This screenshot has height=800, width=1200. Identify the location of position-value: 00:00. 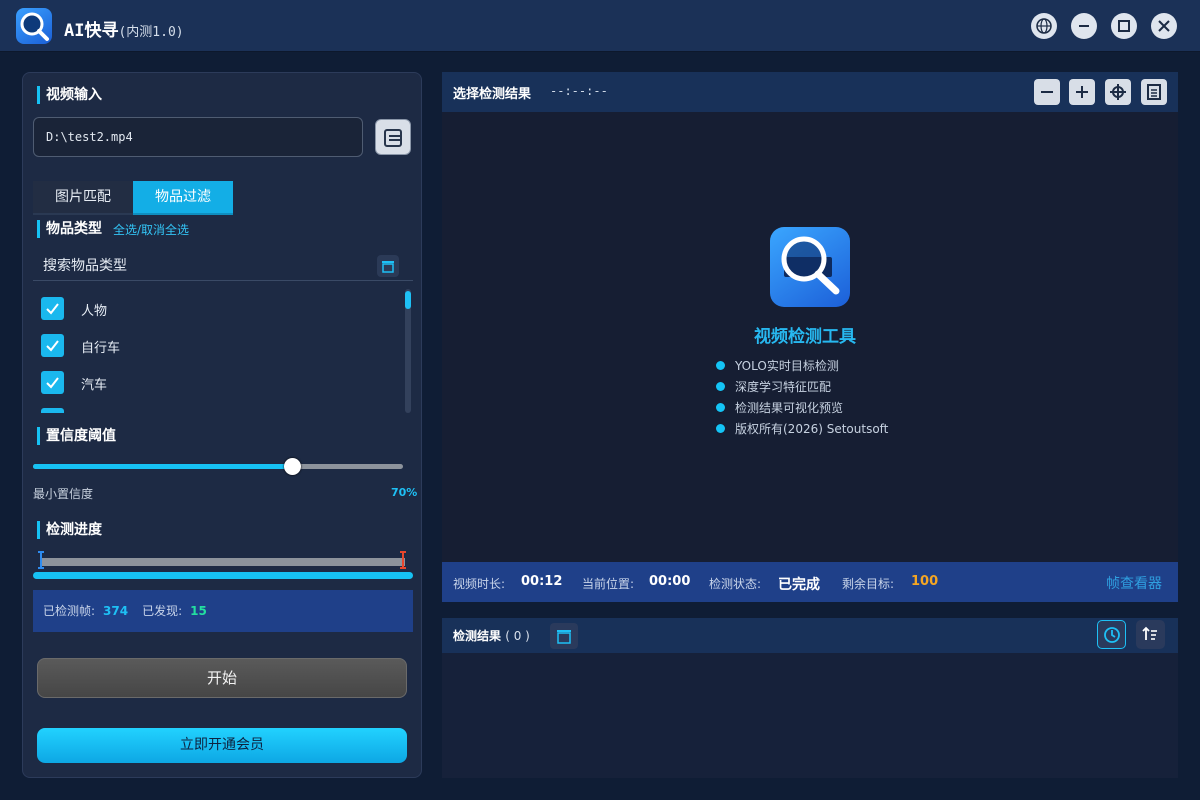
(670, 581).